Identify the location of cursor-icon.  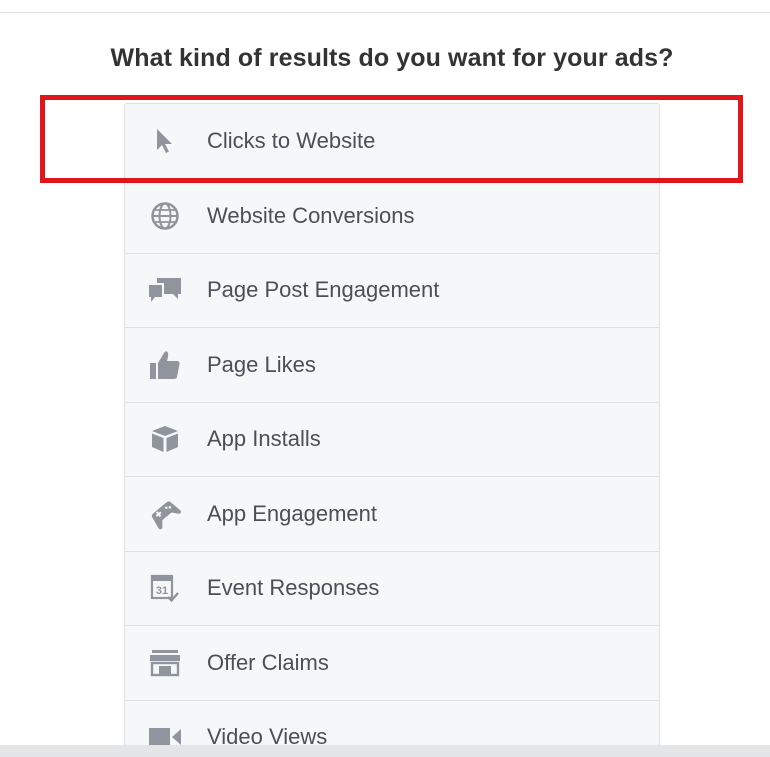
(165, 141).